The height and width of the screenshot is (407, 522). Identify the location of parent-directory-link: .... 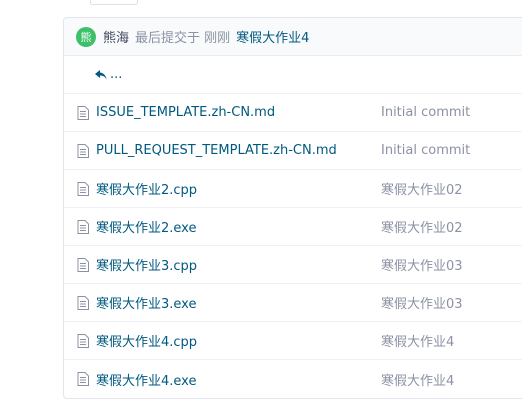
(108, 74).